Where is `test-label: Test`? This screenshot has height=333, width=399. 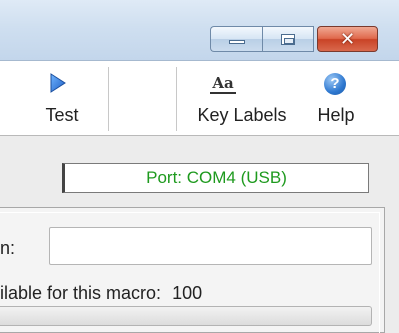 test-label: Test is located at coordinates (62, 115).